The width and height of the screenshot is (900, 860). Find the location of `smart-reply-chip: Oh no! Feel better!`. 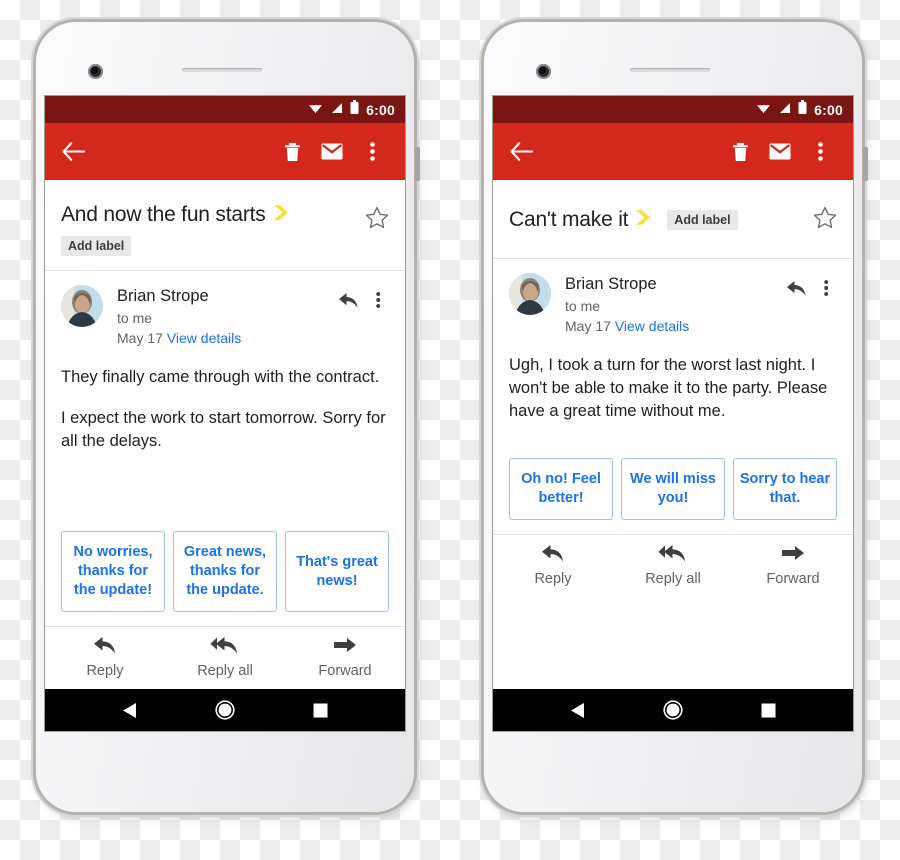

smart-reply-chip: Oh no! Feel better! is located at coordinates (561, 489).